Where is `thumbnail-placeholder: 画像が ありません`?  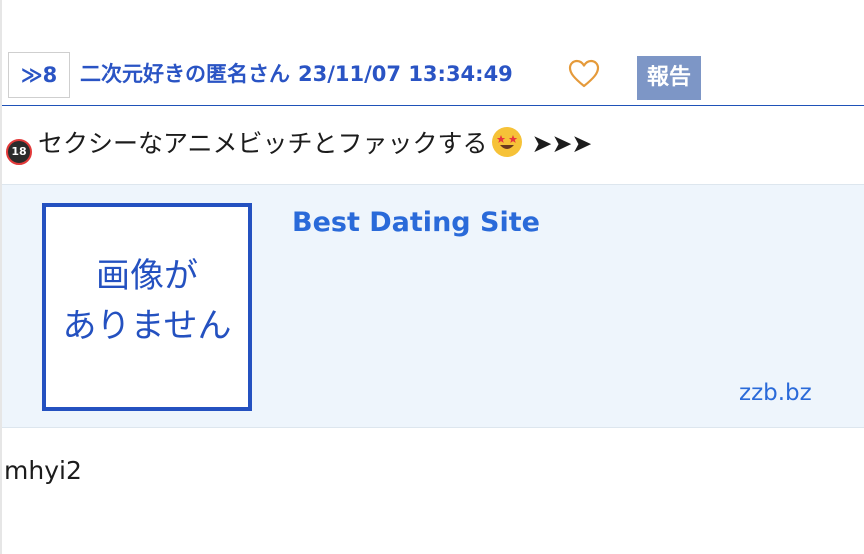
thumbnail-placeholder: 画像が ありません is located at coordinates (147, 307).